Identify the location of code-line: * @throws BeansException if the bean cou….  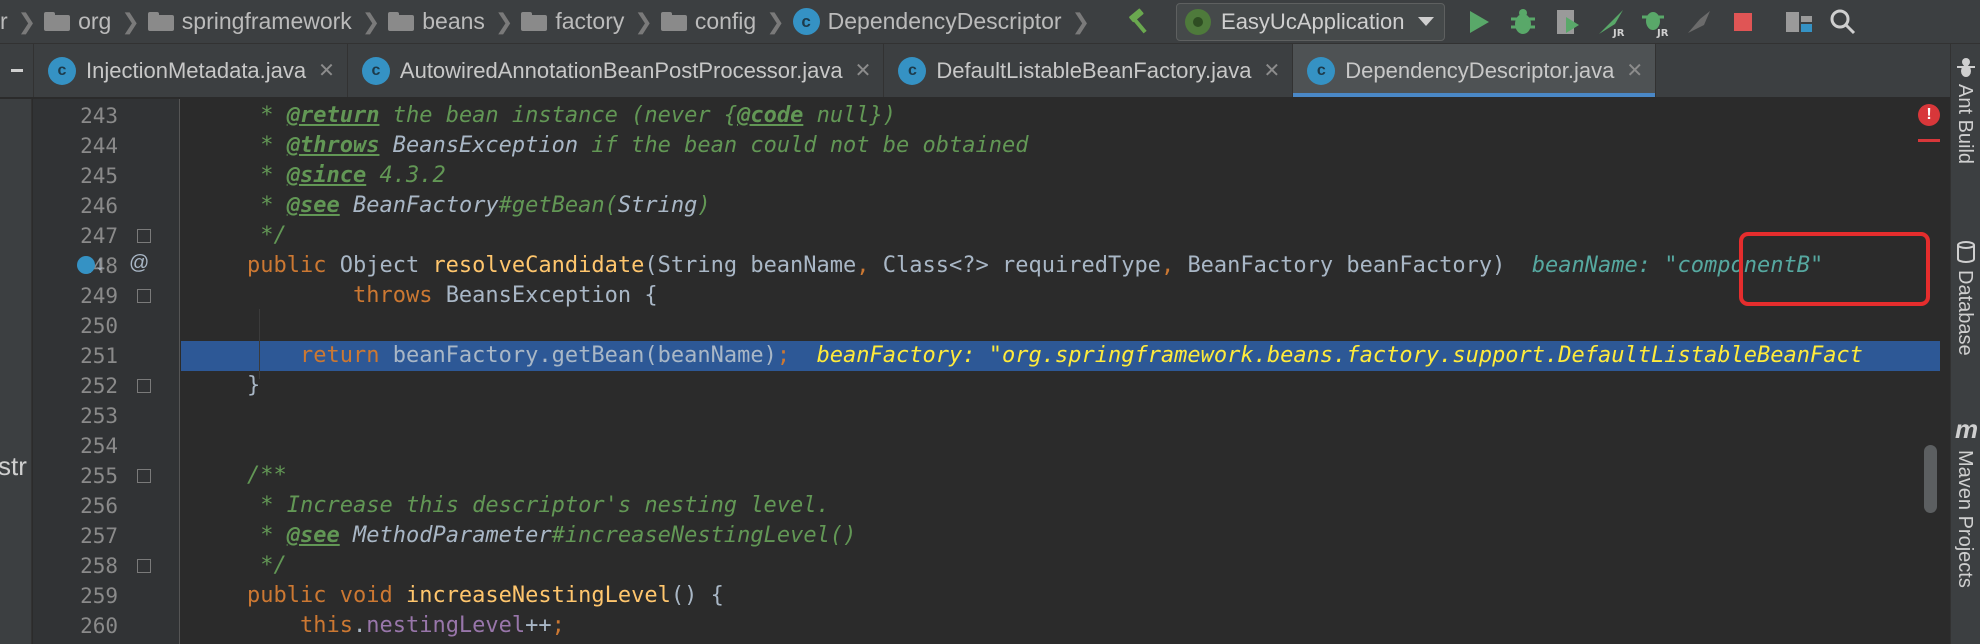
(1060, 146).